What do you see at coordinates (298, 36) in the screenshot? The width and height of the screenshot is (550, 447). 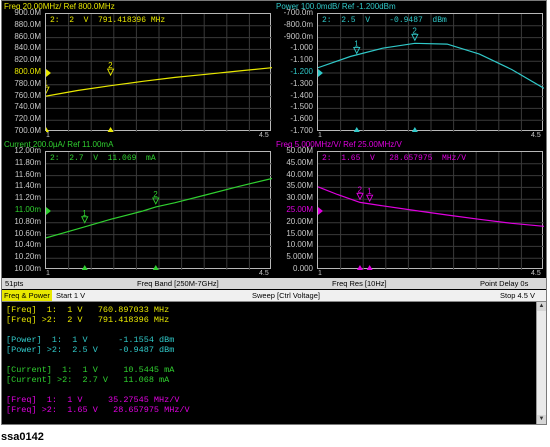 I see `y-tick-label: -900.0m` at bounding box center [298, 36].